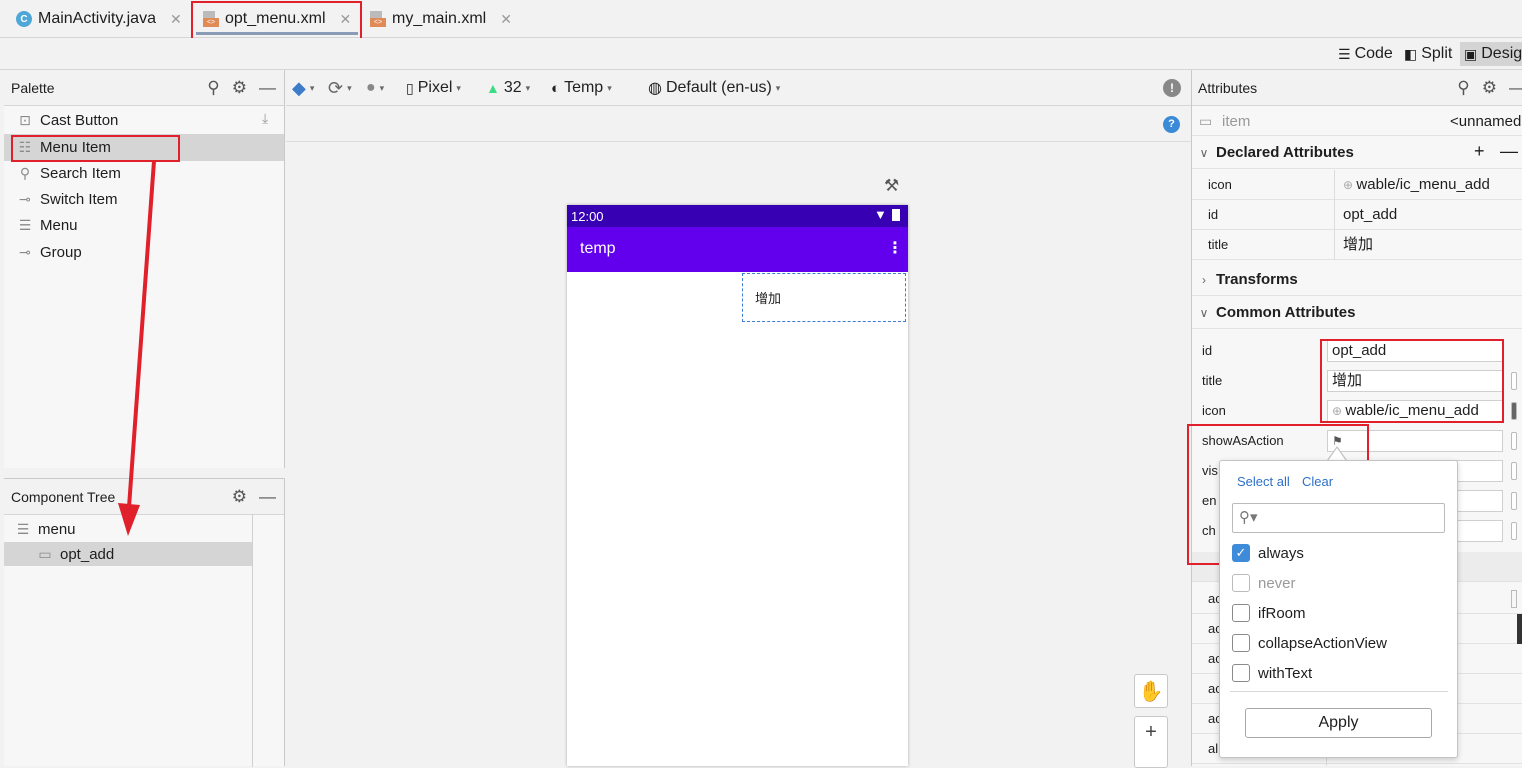  Describe the element at coordinates (1151, 691) in the screenshot. I see `pan-hand-button: ✋` at that location.